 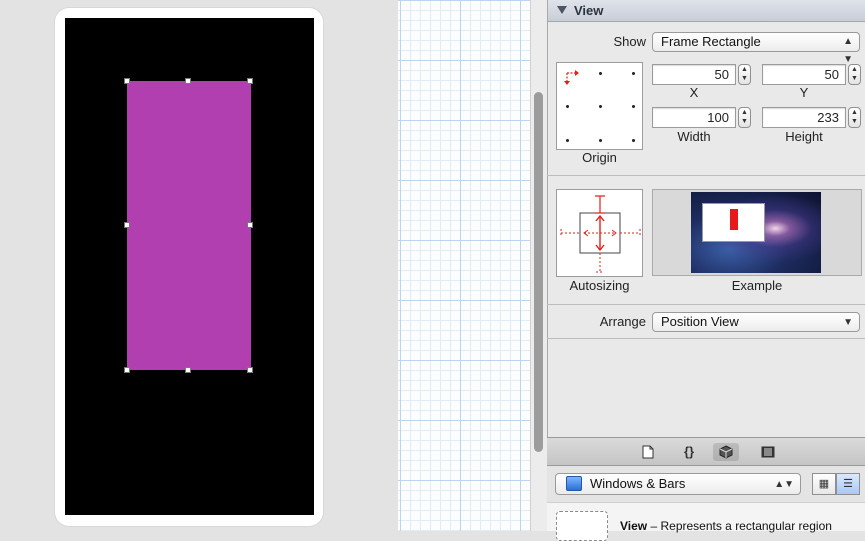 What do you see at coordinates (638, 483) in the screenshot?
I see `library-filter-value: Windows & Bars` at bounding box center [638, 483].